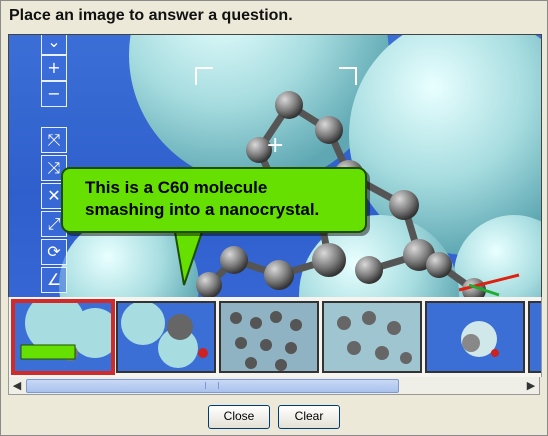 The image size is (548, 436). I want to click on minus-icon: −, so click(54, 94).